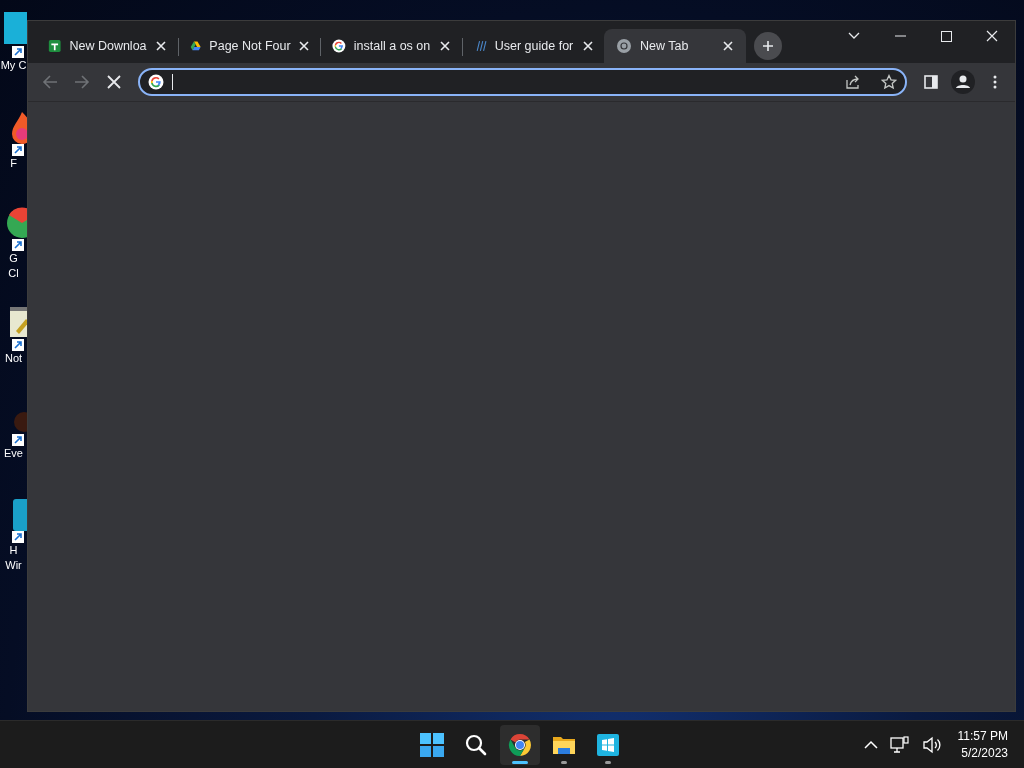 The height and width of the screenshot is (768, 1024). What do you see at coordinates (13, 163) in the screenshot?
I see `icon-label: F` at bounding box center [13, 163].